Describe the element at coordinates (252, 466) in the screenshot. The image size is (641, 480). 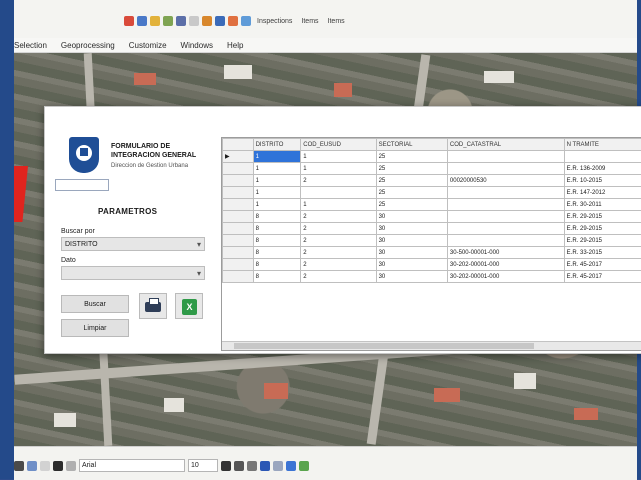
I see `underline-icon` at that location.